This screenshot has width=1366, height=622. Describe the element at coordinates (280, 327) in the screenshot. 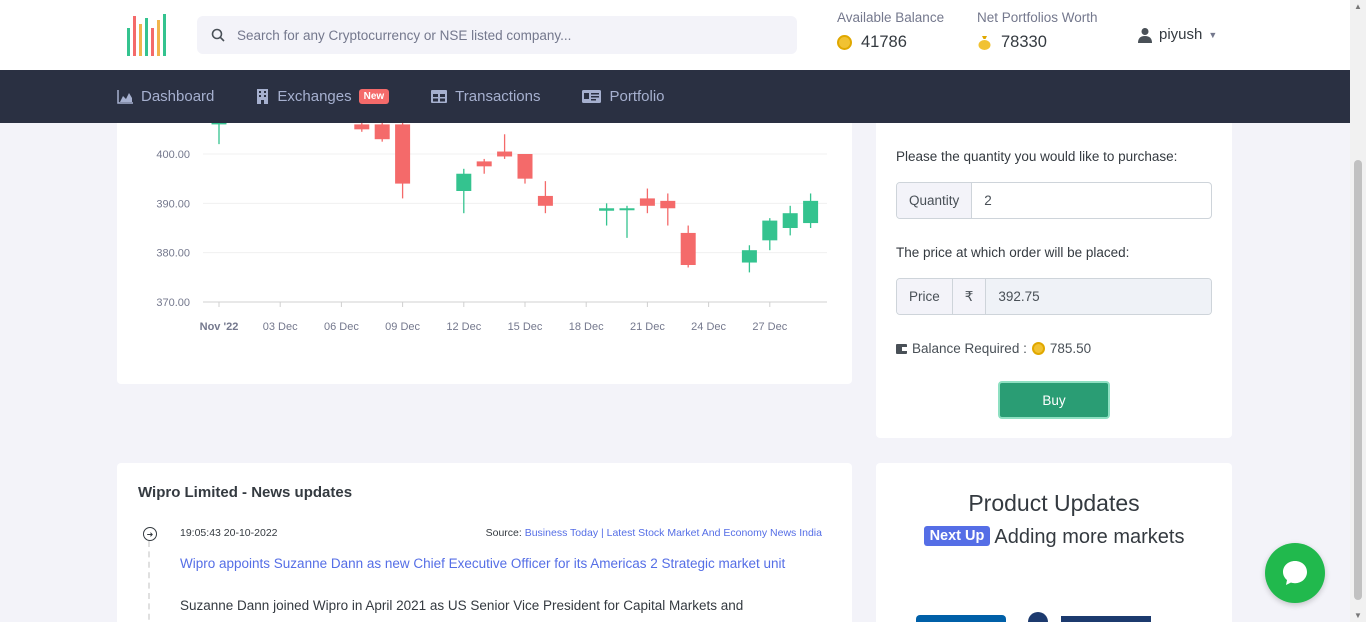

I see `x-tick-label: 03 Dec` at that location.